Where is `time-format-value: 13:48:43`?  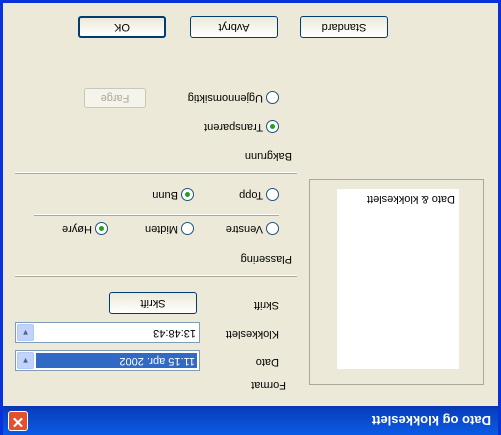 time-format-value: 13:48:43 is located at coordinates (174, 333).